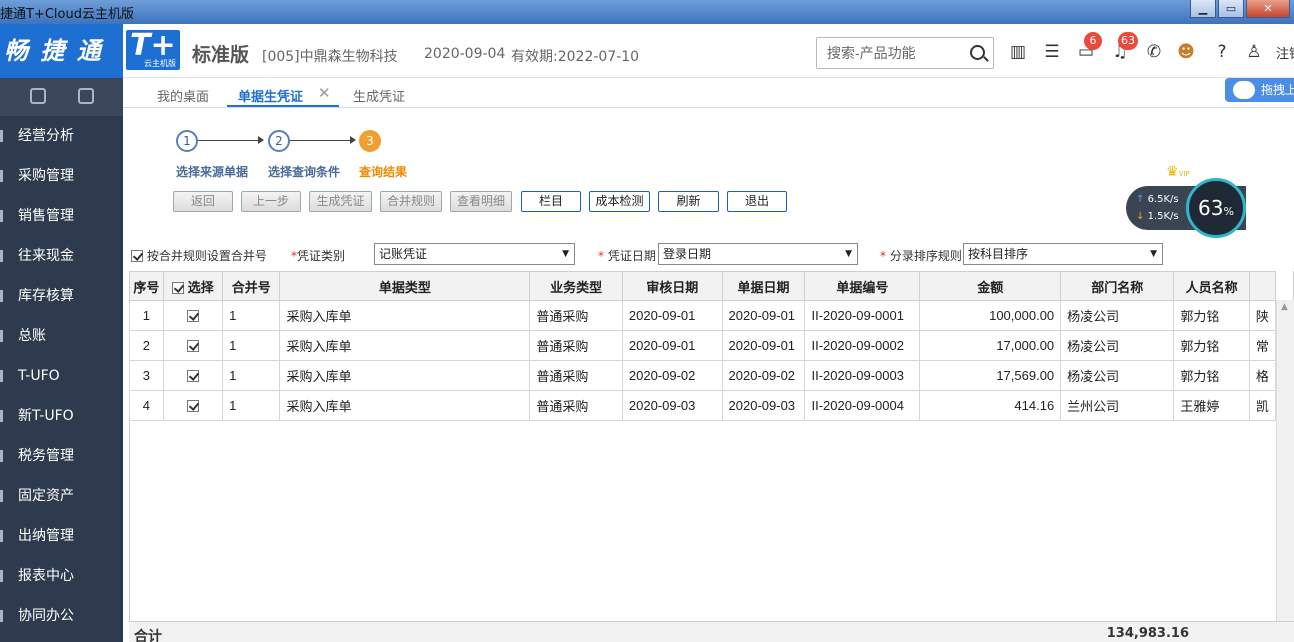  I want to click on cell-seq: 1, so click(146, 315).